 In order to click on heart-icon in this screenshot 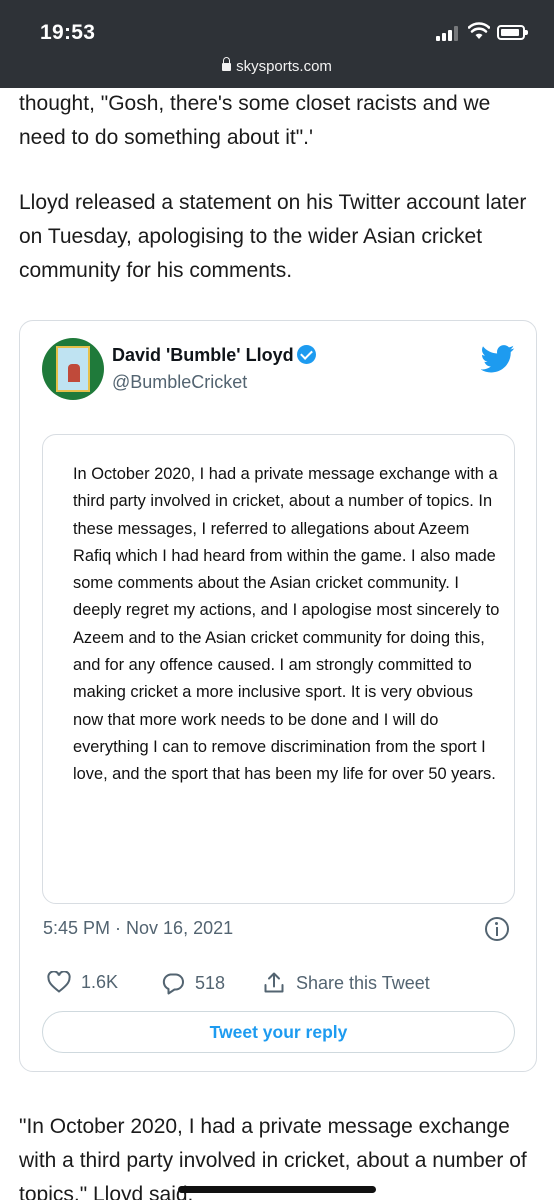, I will do `click(59, 982)`.